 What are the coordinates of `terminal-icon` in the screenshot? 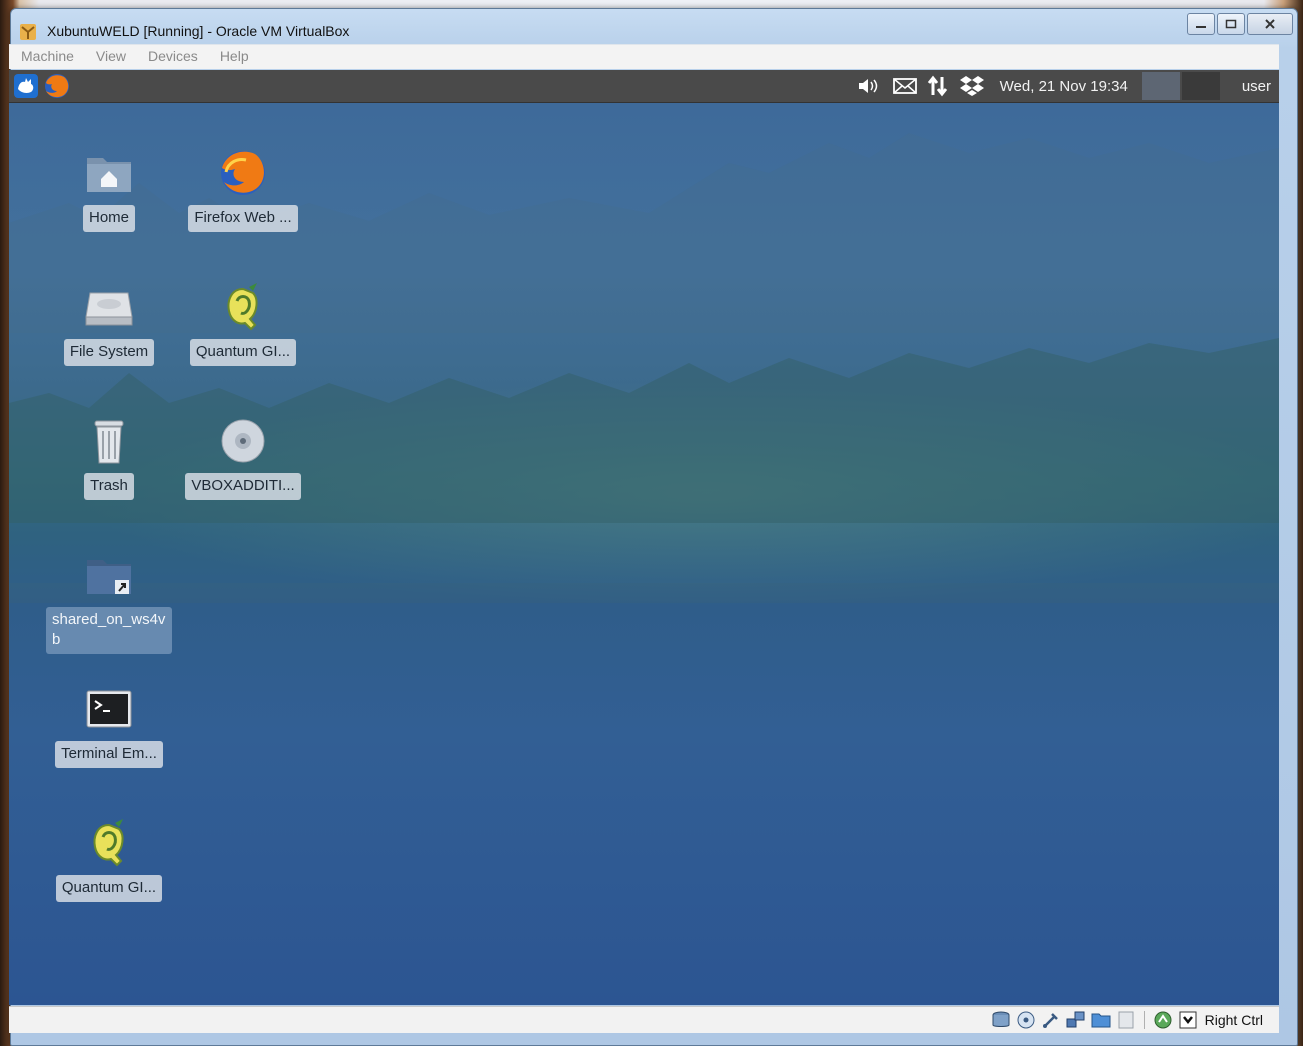 It's located at (109, 709).